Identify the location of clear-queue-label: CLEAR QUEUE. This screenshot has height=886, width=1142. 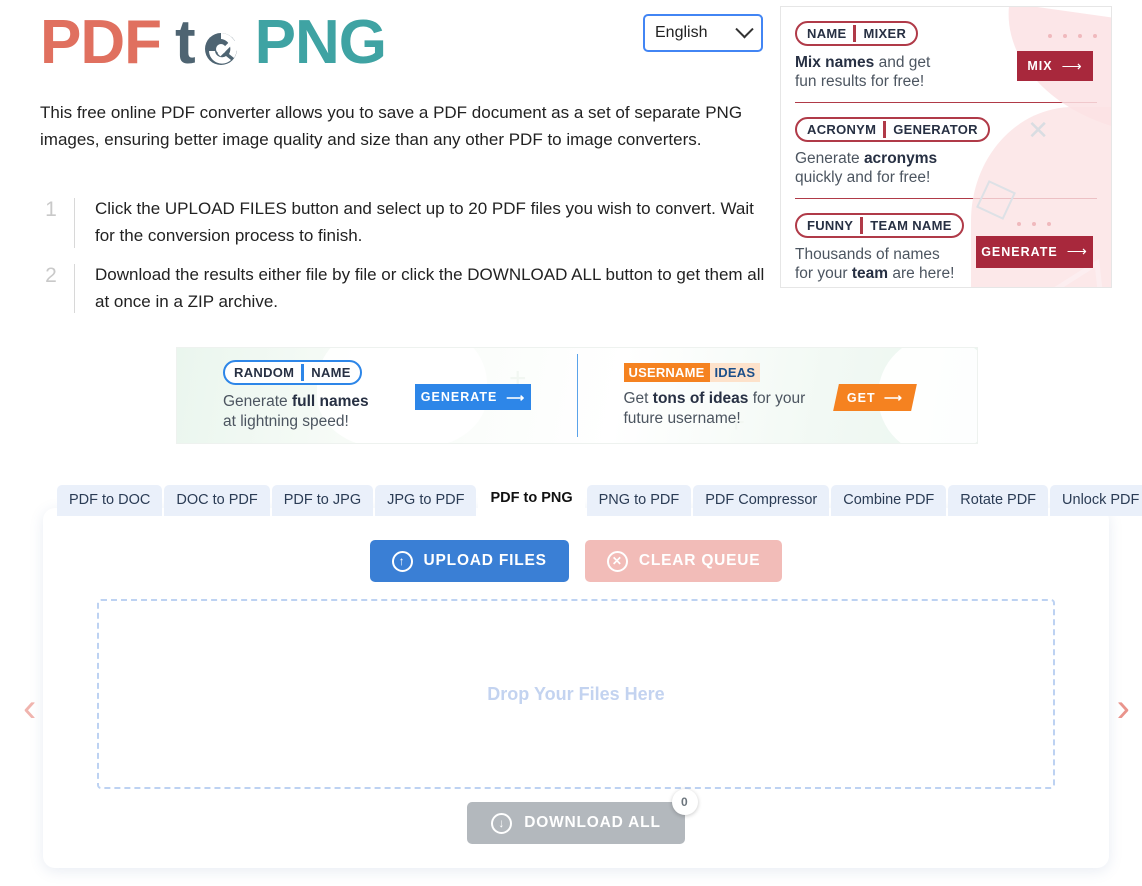
(699, 560).